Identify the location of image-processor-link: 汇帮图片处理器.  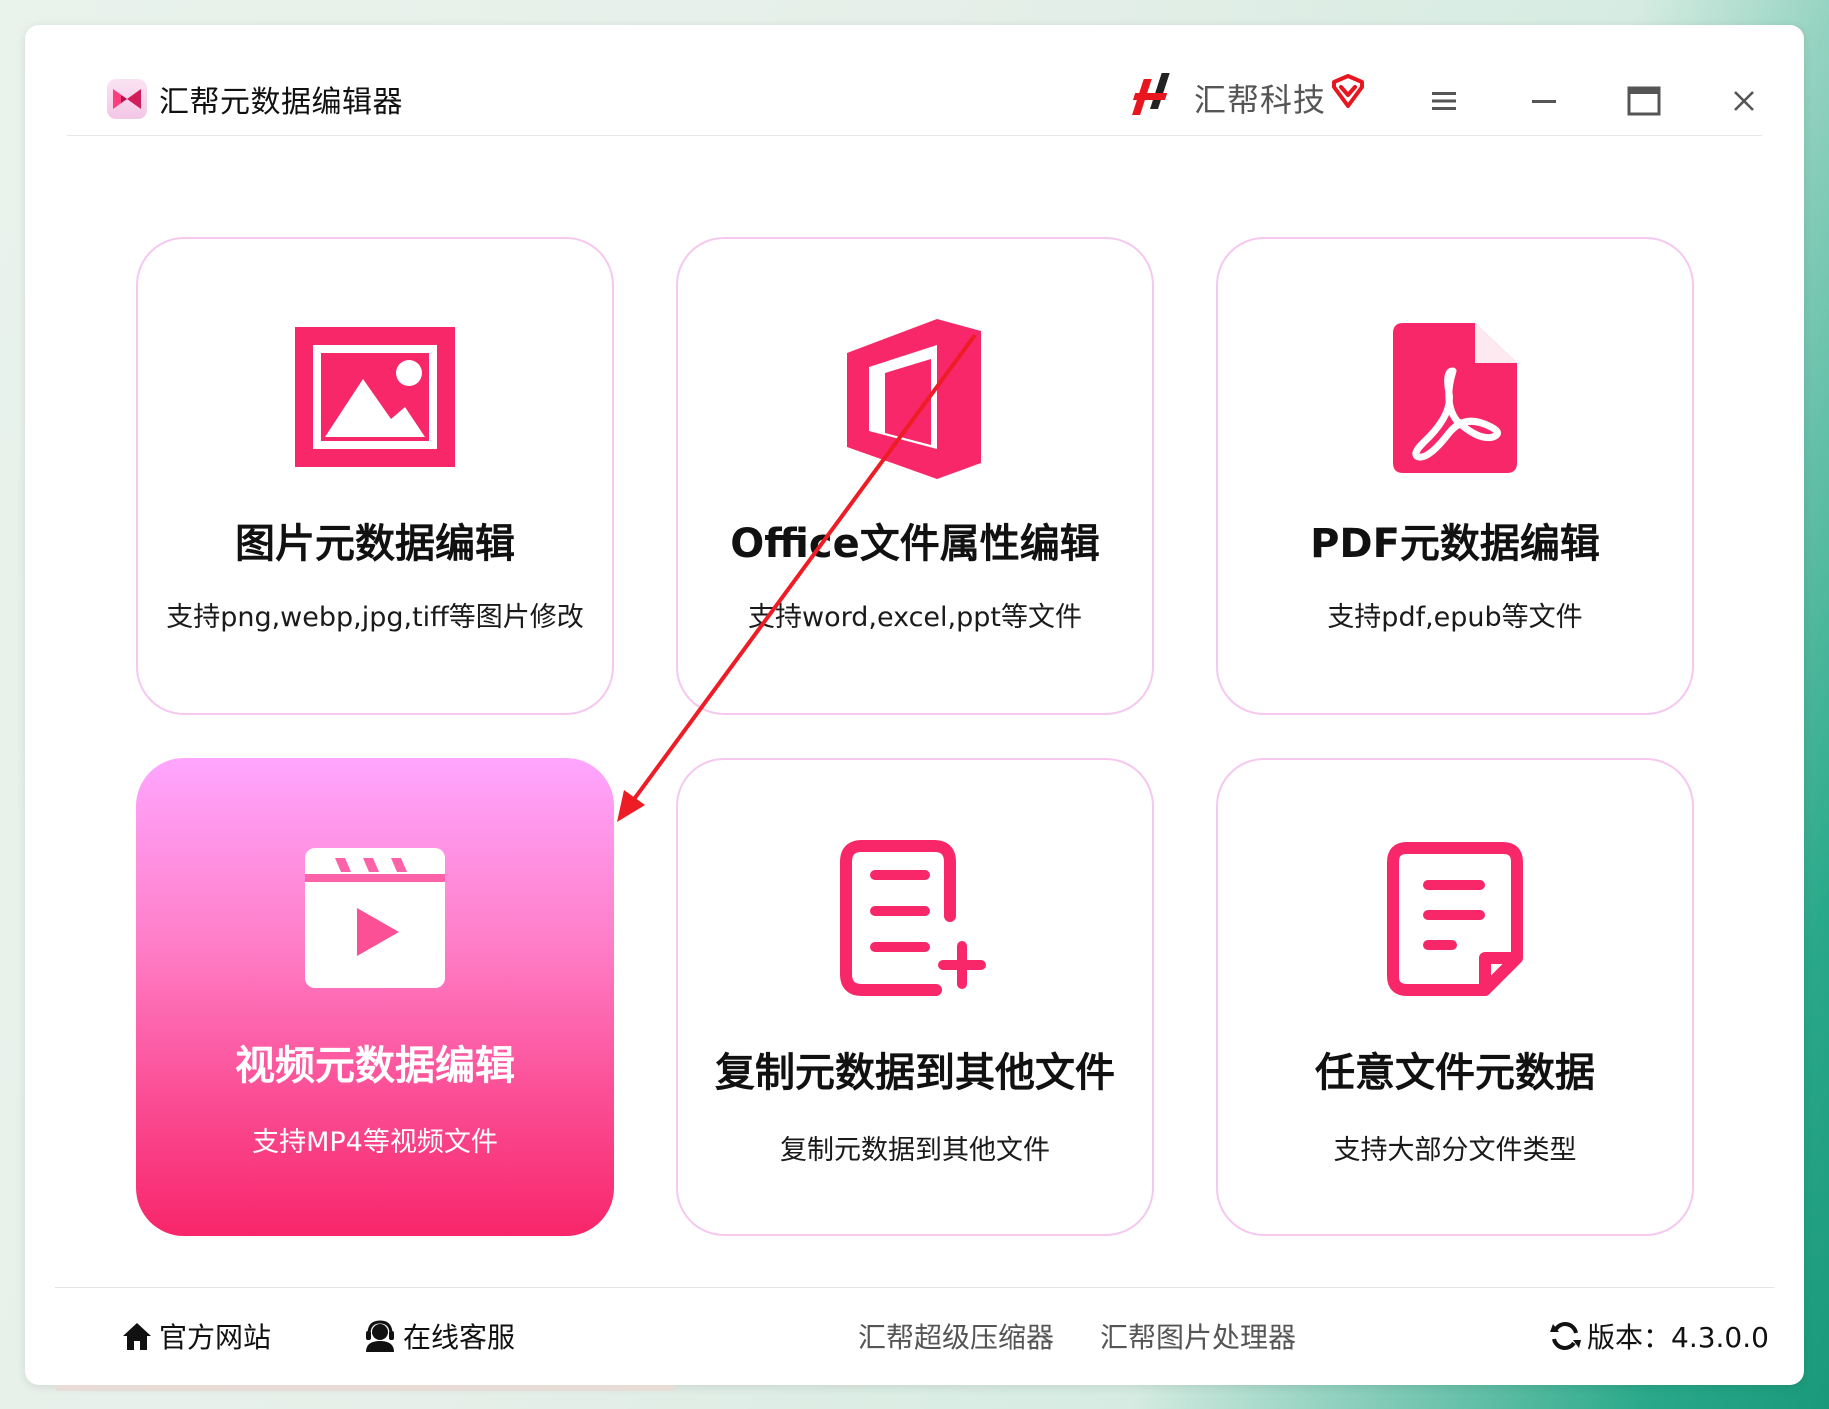
(1198, 1336).